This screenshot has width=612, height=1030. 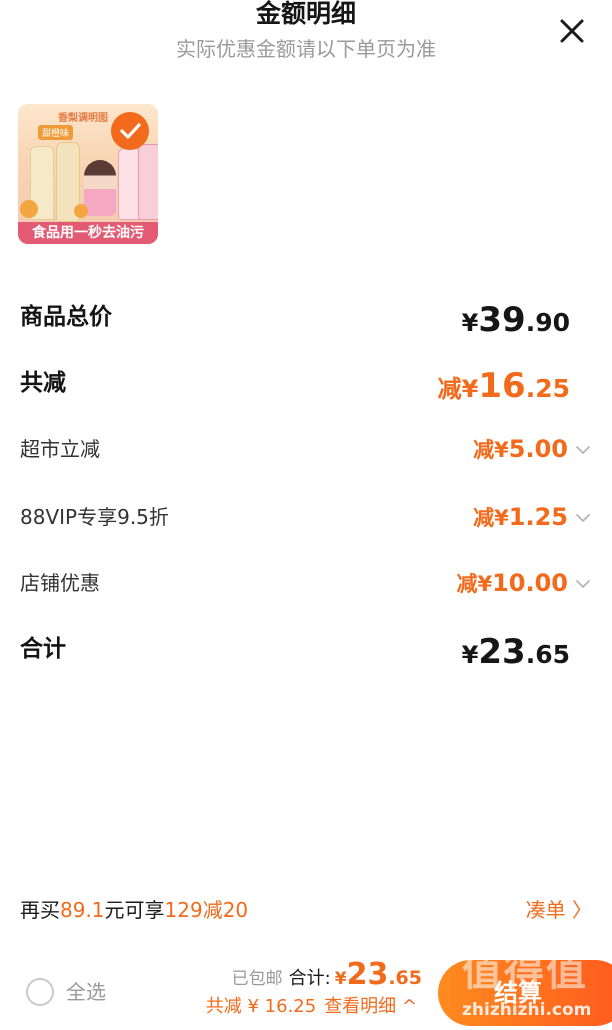 What do you see at coordinates (305, 14) in the screenshot?
I see `page-title: 金额明细` at bounding box center [305, 14].